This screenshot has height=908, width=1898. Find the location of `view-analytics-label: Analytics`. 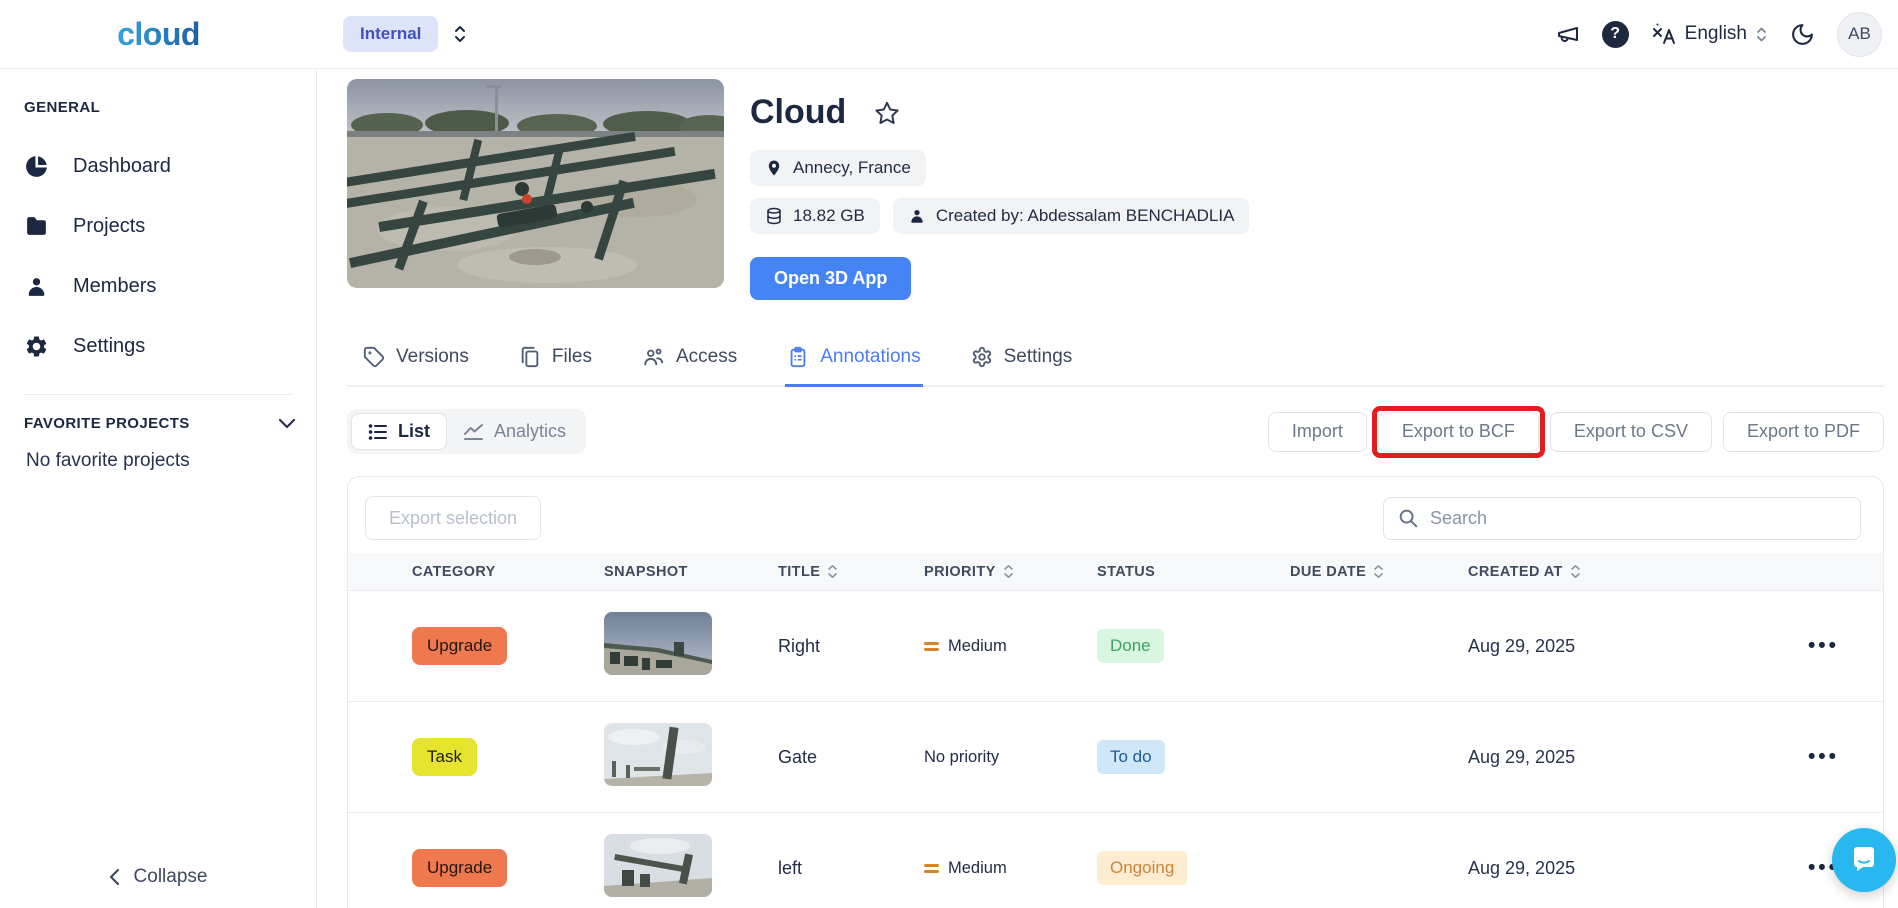

view-analytics-label: Analytics is located at coordinates (530, 431).